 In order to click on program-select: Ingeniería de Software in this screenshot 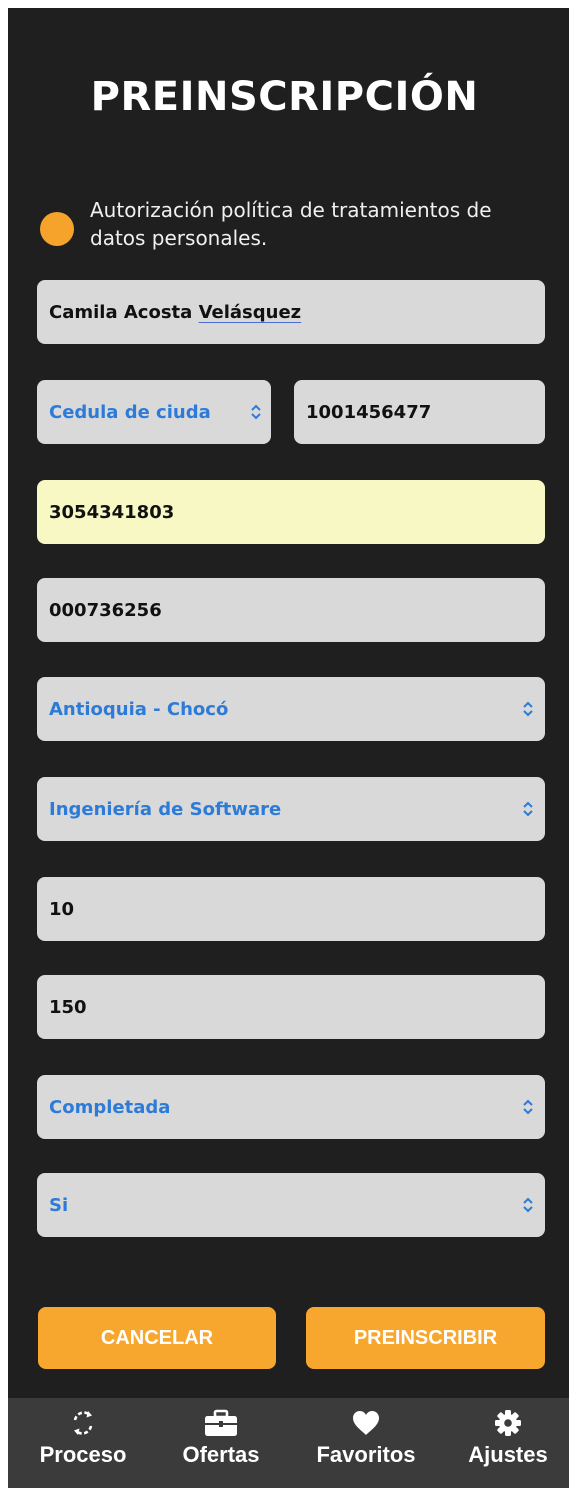, I will do `click(291, 809)`.